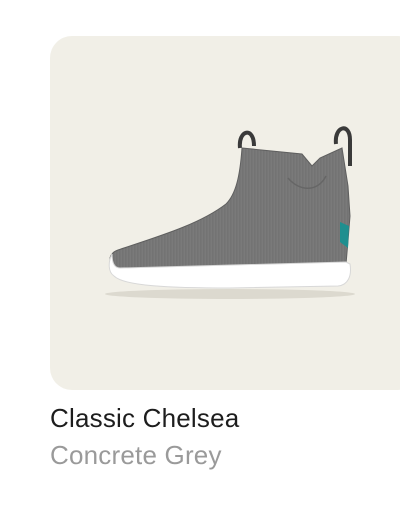 The image size is (400, 505). What do you see at coordinates (136, 455) in the screenshot?
I see `product-color-label: Concrete Grey` at bounding box center [136, 455].